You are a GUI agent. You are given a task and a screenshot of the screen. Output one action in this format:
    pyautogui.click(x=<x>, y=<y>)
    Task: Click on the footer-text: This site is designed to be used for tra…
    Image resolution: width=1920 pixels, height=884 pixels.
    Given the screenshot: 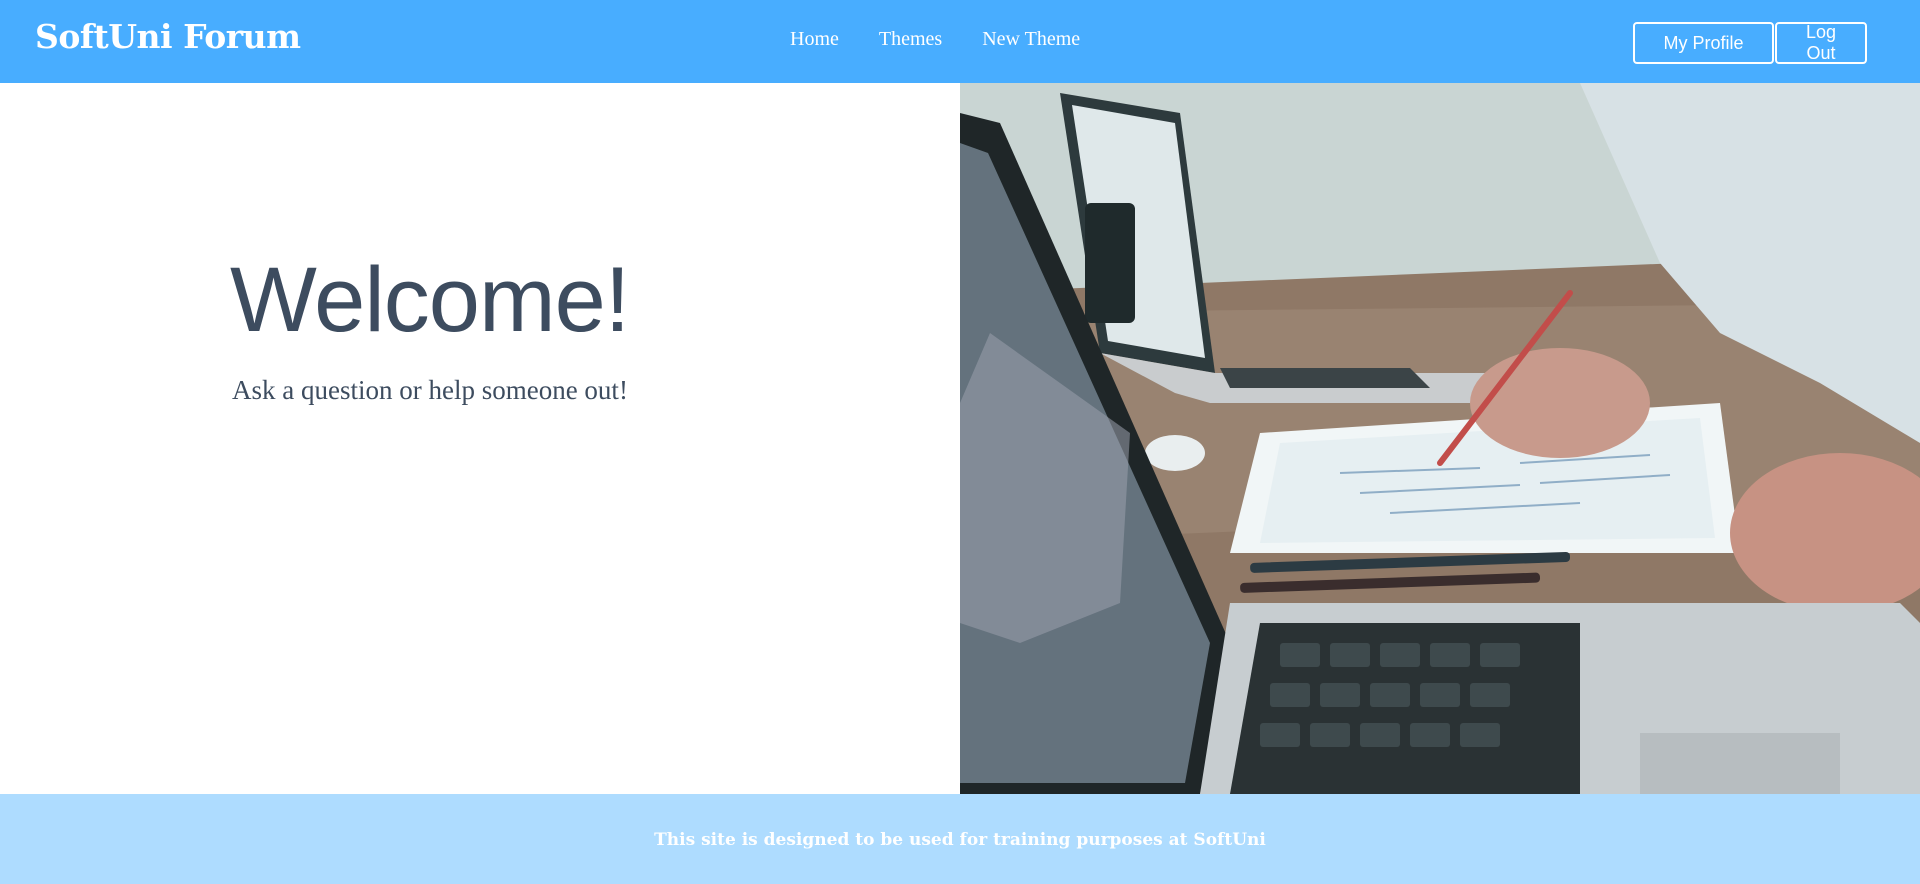 What is the action you would take?
    pyautogui.click(x=960, y=840)
    